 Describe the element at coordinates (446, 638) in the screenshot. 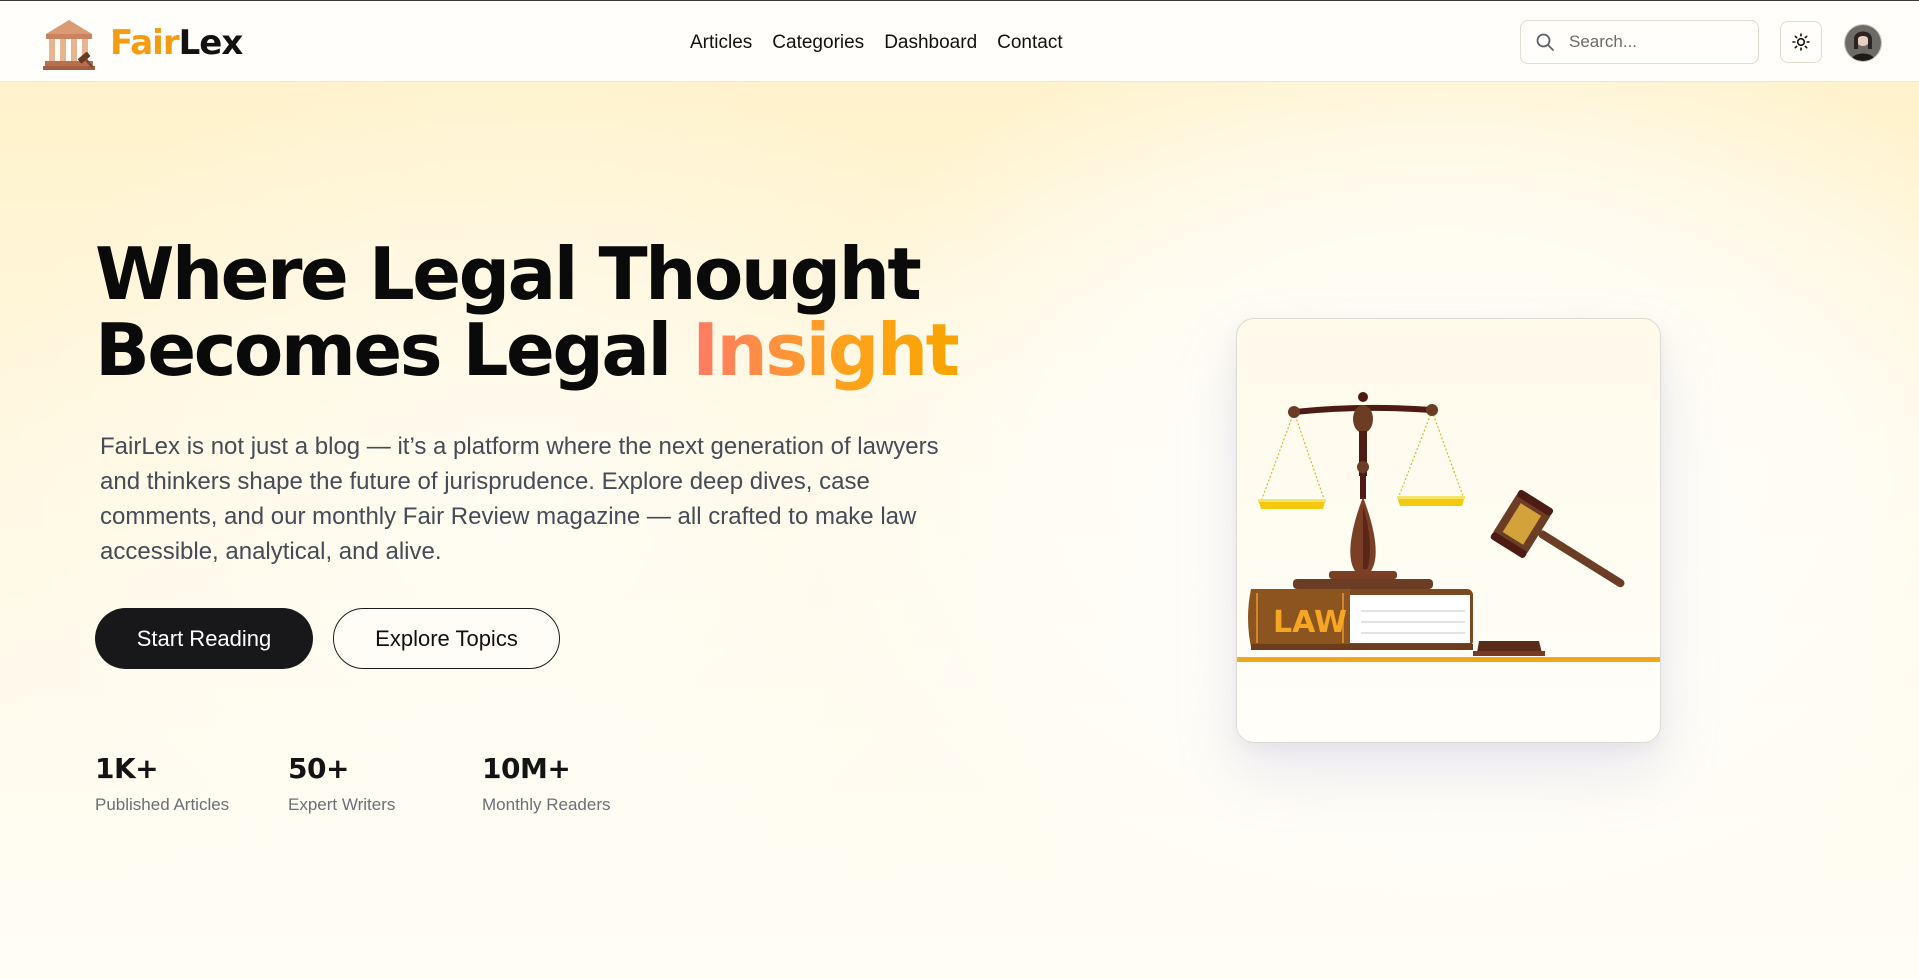

I see `explore-topics-button: Explore Topics` at that location.